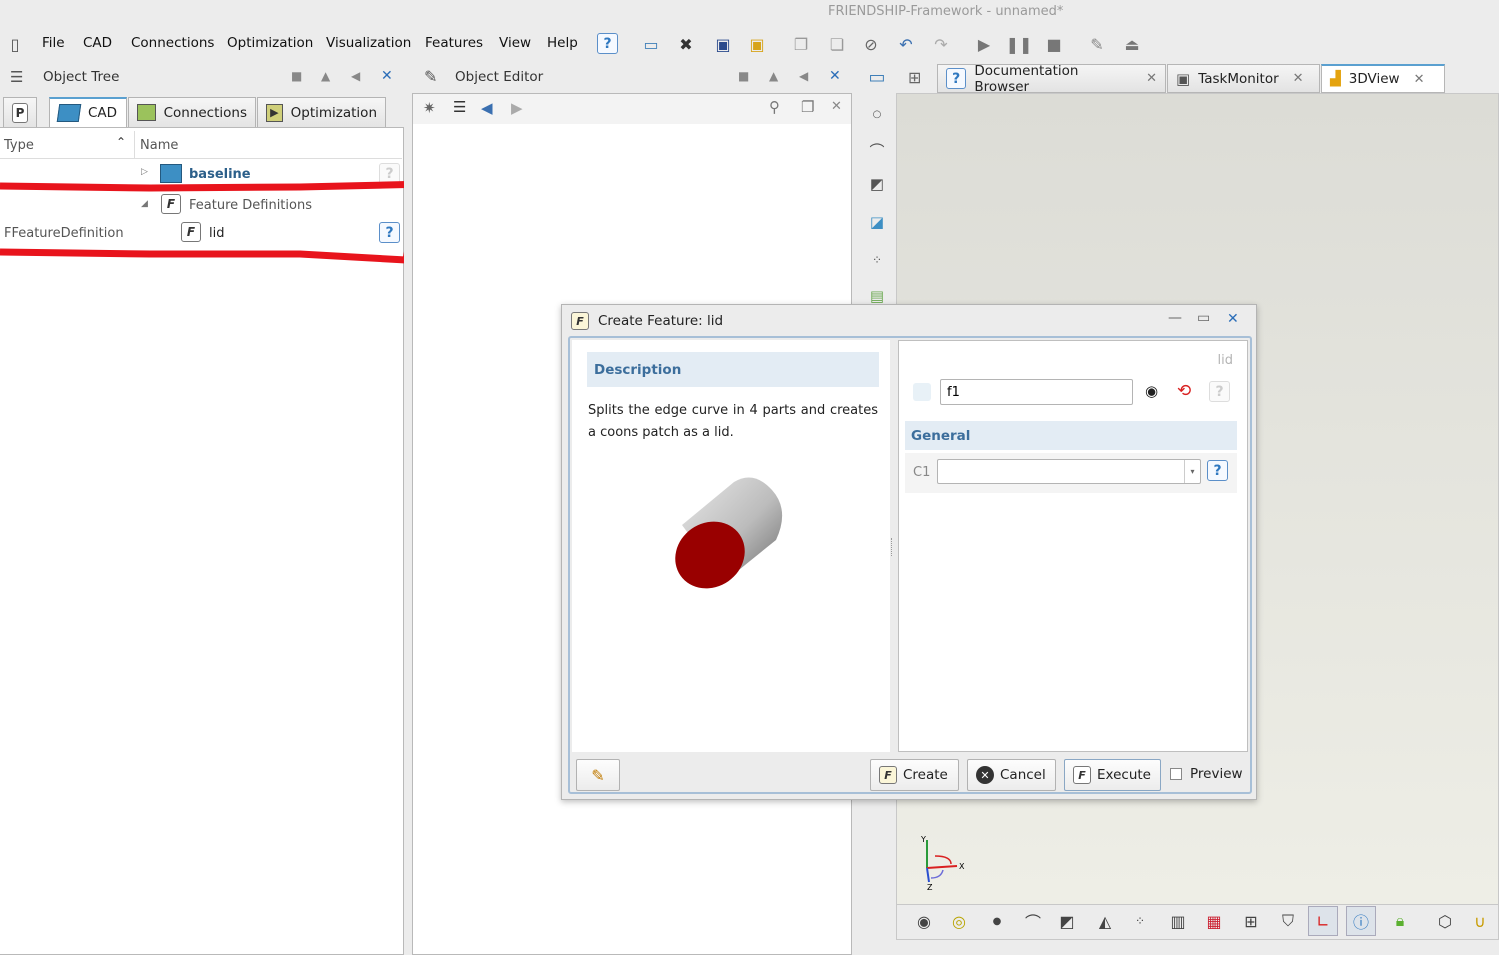 The width and height of the screenshot is (1499, 955). Describe the element at coordinates (1097, 44) in the screenshot. I see `edit-icon: ✎` at that location.